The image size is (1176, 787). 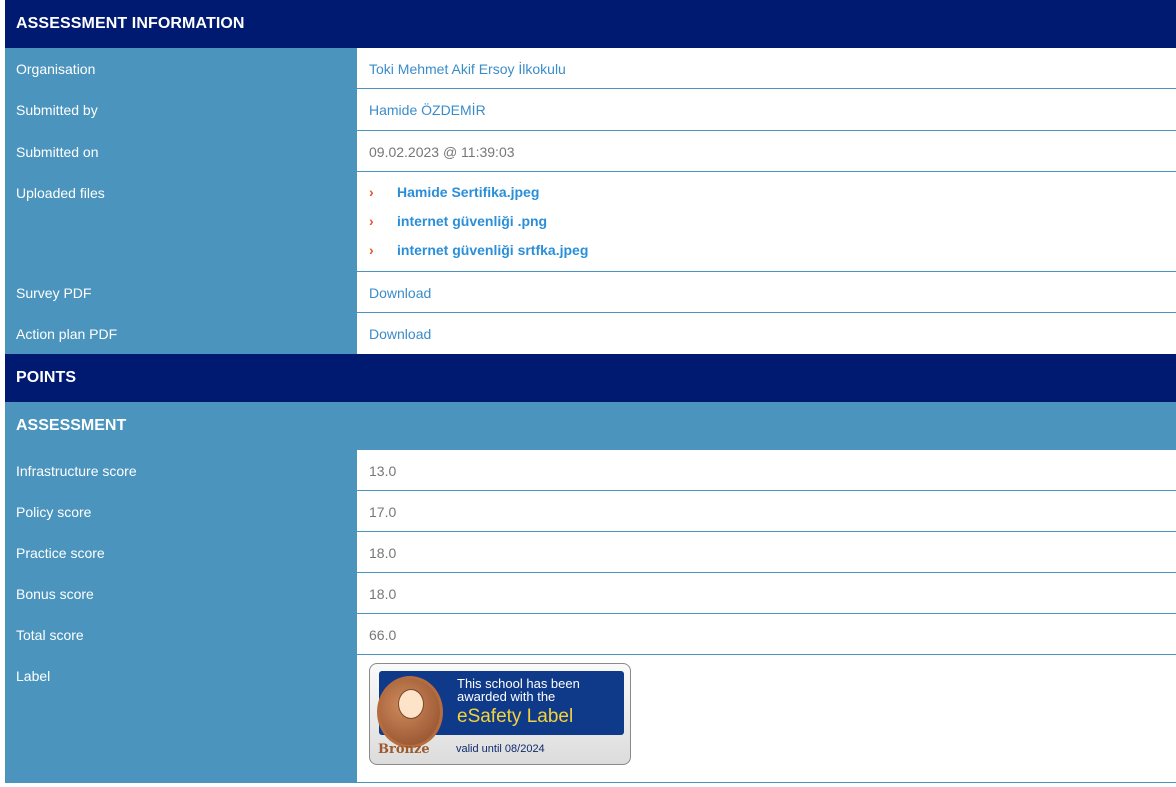 What do you see at coordinates (766, 634) in the screenshot?
I see `score-value: 66.0` at bounding box center [766, 634].